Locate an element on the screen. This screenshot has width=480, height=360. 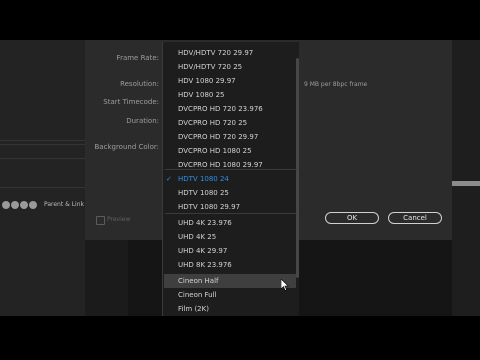
menu-item: HDV/HDTV 720 25 is located at coordinates (210, 67).